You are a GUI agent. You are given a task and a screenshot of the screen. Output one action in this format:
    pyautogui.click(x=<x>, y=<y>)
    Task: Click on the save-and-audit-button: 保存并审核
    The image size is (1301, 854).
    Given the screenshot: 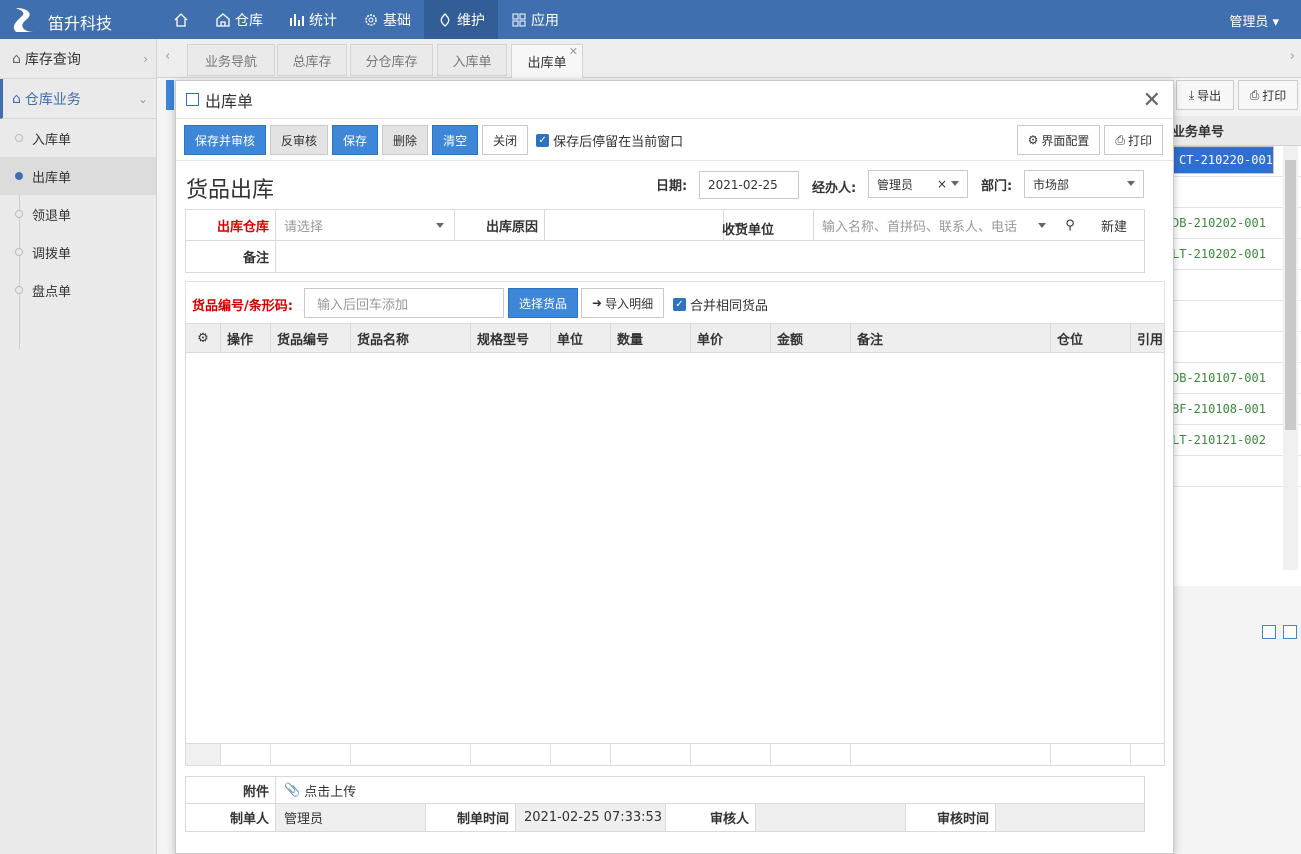 What is the action you would take?
    pyautogui.click(x=225, y=140)
    